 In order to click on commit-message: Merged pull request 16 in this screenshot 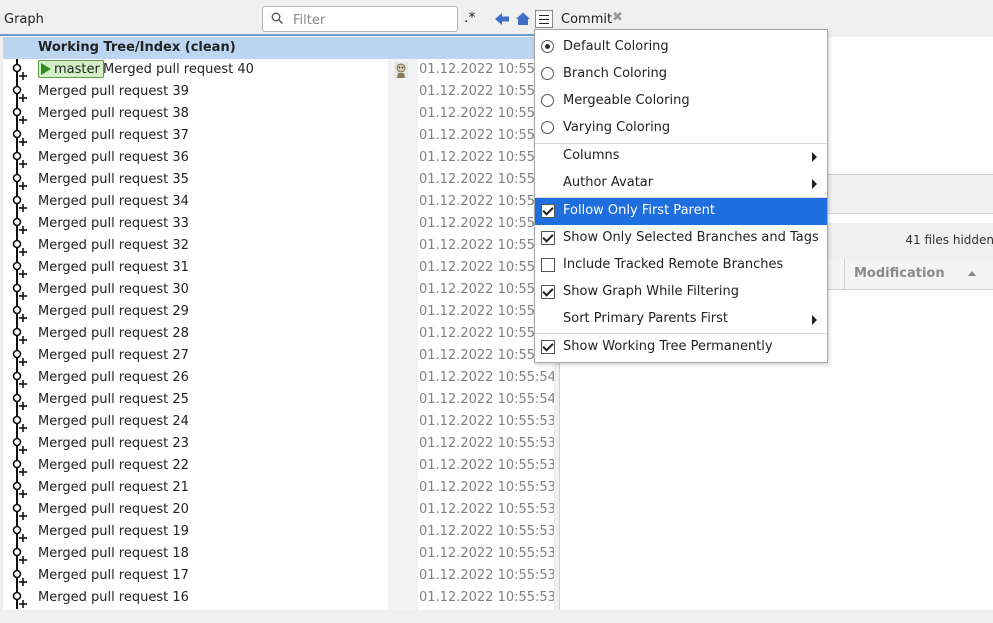, I will do `click(113, 597)`.